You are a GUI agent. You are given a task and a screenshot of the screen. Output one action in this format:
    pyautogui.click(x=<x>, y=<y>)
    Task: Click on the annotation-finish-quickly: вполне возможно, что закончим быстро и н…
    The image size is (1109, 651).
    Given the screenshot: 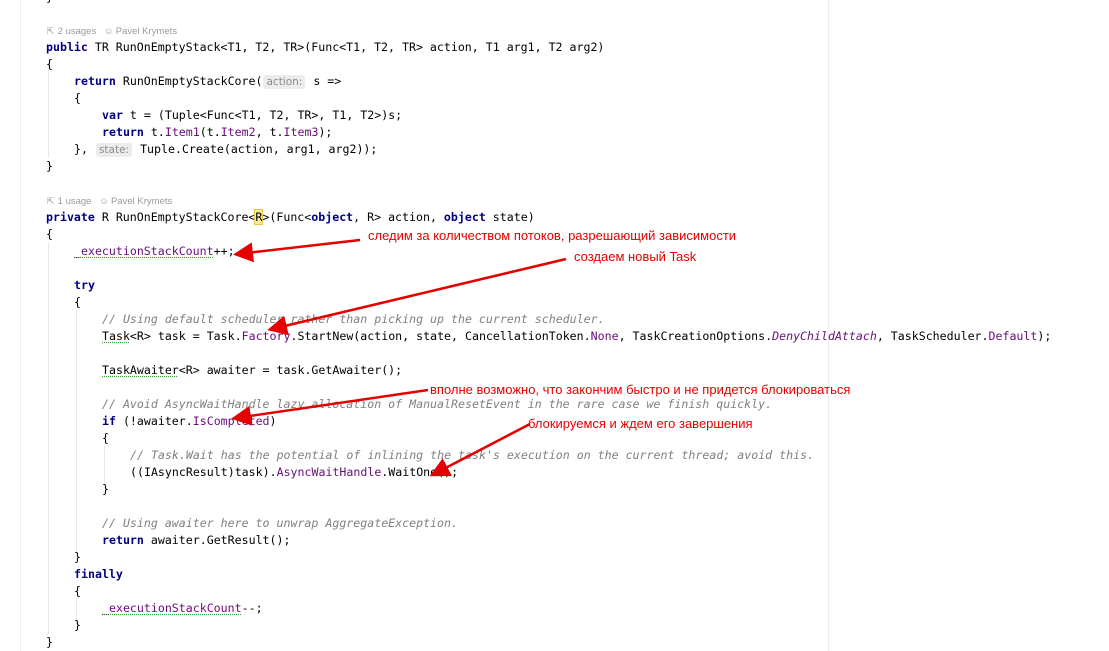 What is the action you would take?
    pyautogui.click(x=640, y=389)
    